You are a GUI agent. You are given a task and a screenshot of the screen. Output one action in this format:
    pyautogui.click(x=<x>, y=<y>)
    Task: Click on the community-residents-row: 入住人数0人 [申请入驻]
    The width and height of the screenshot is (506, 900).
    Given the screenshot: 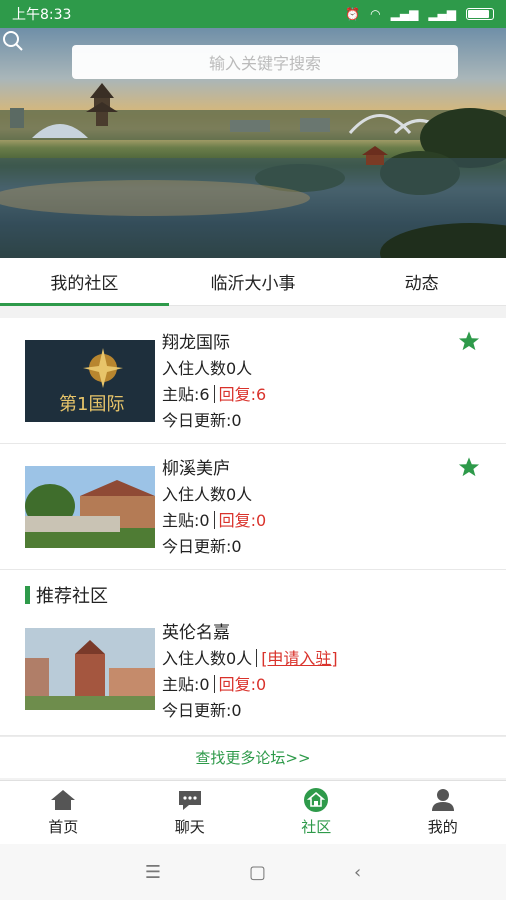 What is the action you would take?
    pyautogui.click(x=250, y=659)
    